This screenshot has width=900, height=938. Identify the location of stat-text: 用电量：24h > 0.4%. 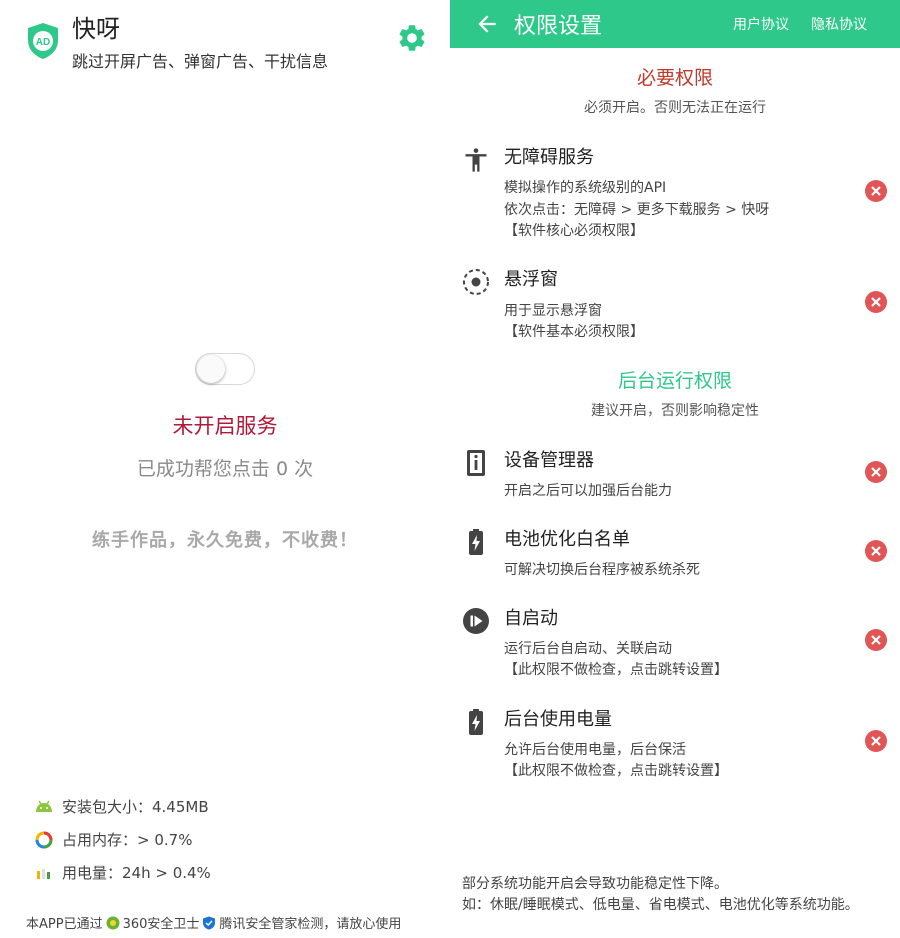
(136, 873).